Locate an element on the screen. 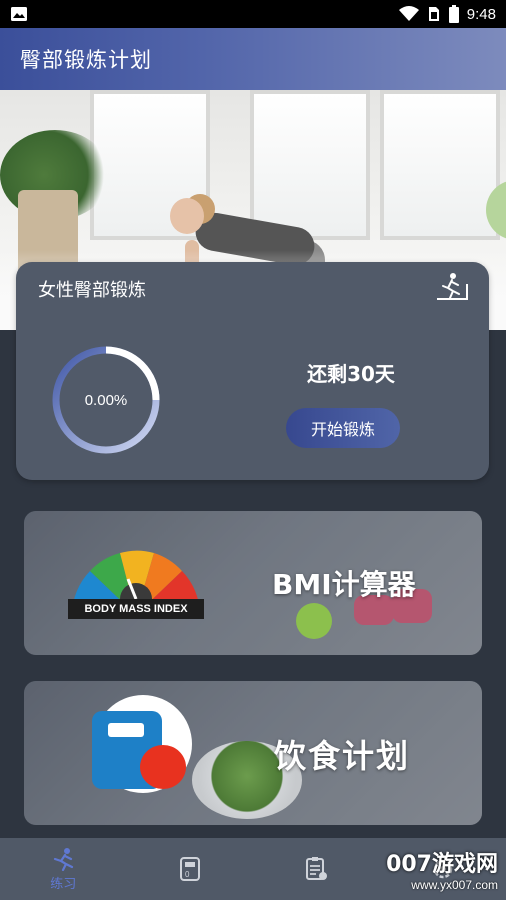 The width and height of the screenshot is (506, 900). scale-display is located at coordinates (126, 730).